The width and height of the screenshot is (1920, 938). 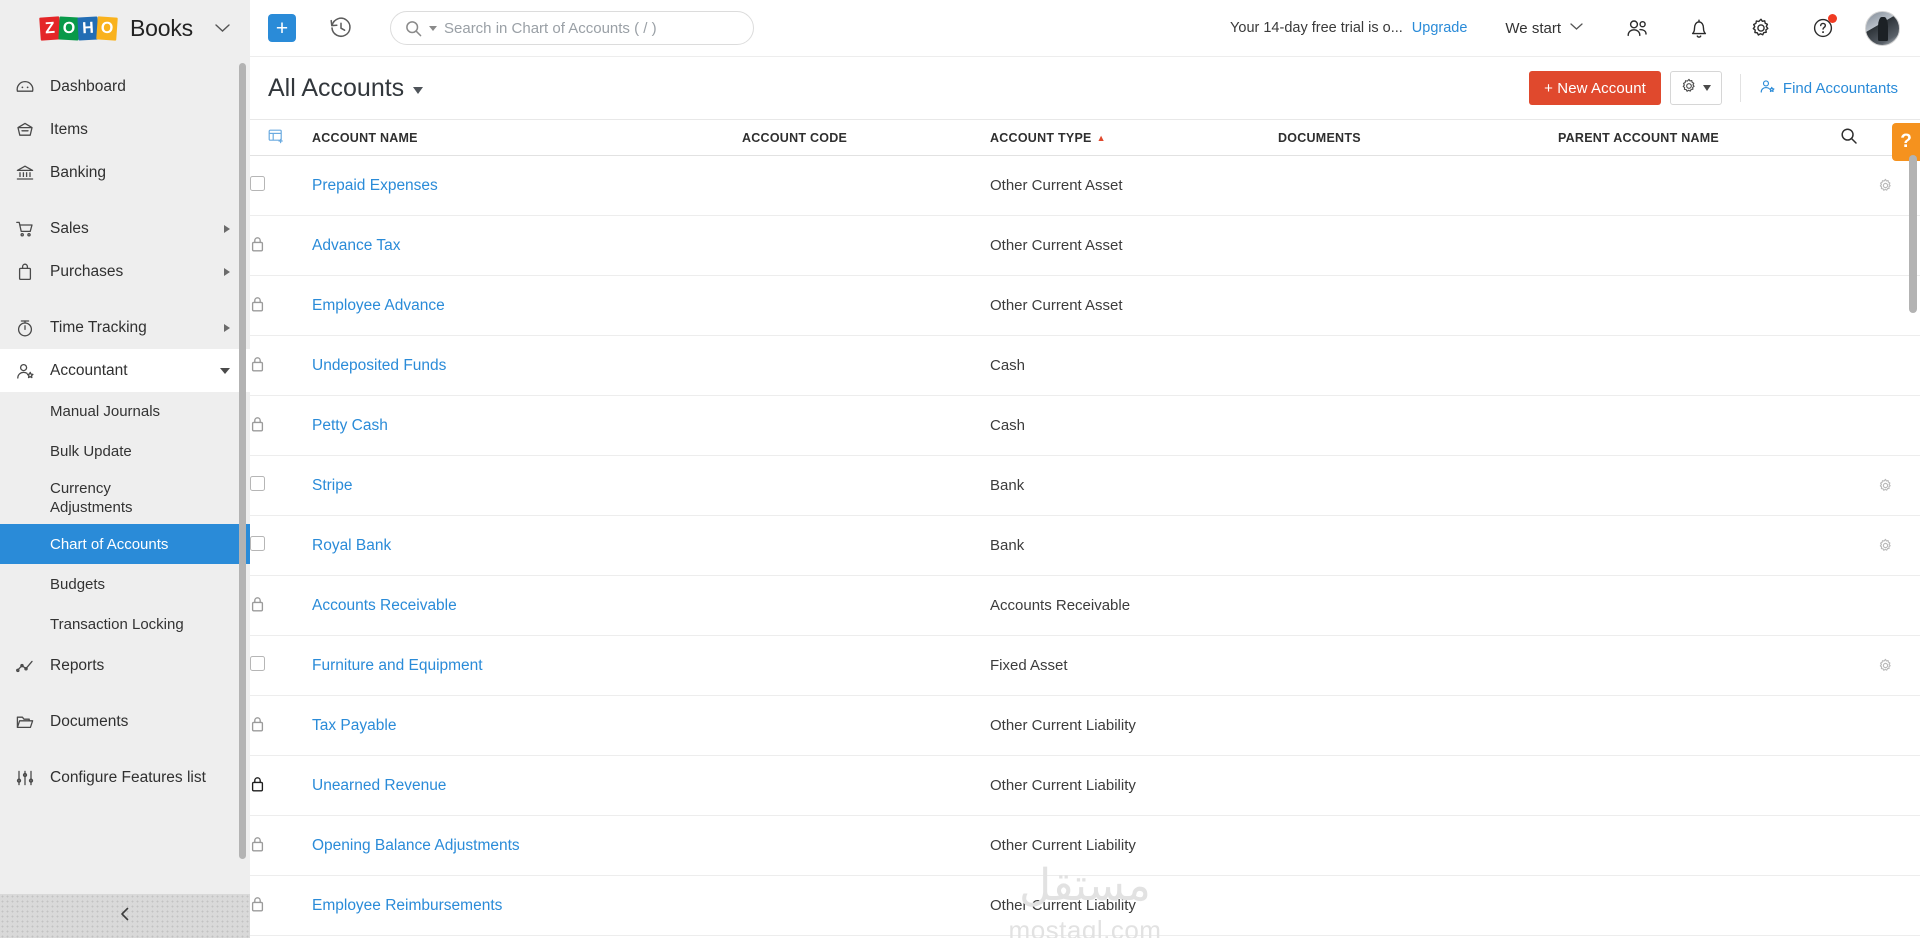 I want to click on column-select-icon, so click(x=276, y=138).